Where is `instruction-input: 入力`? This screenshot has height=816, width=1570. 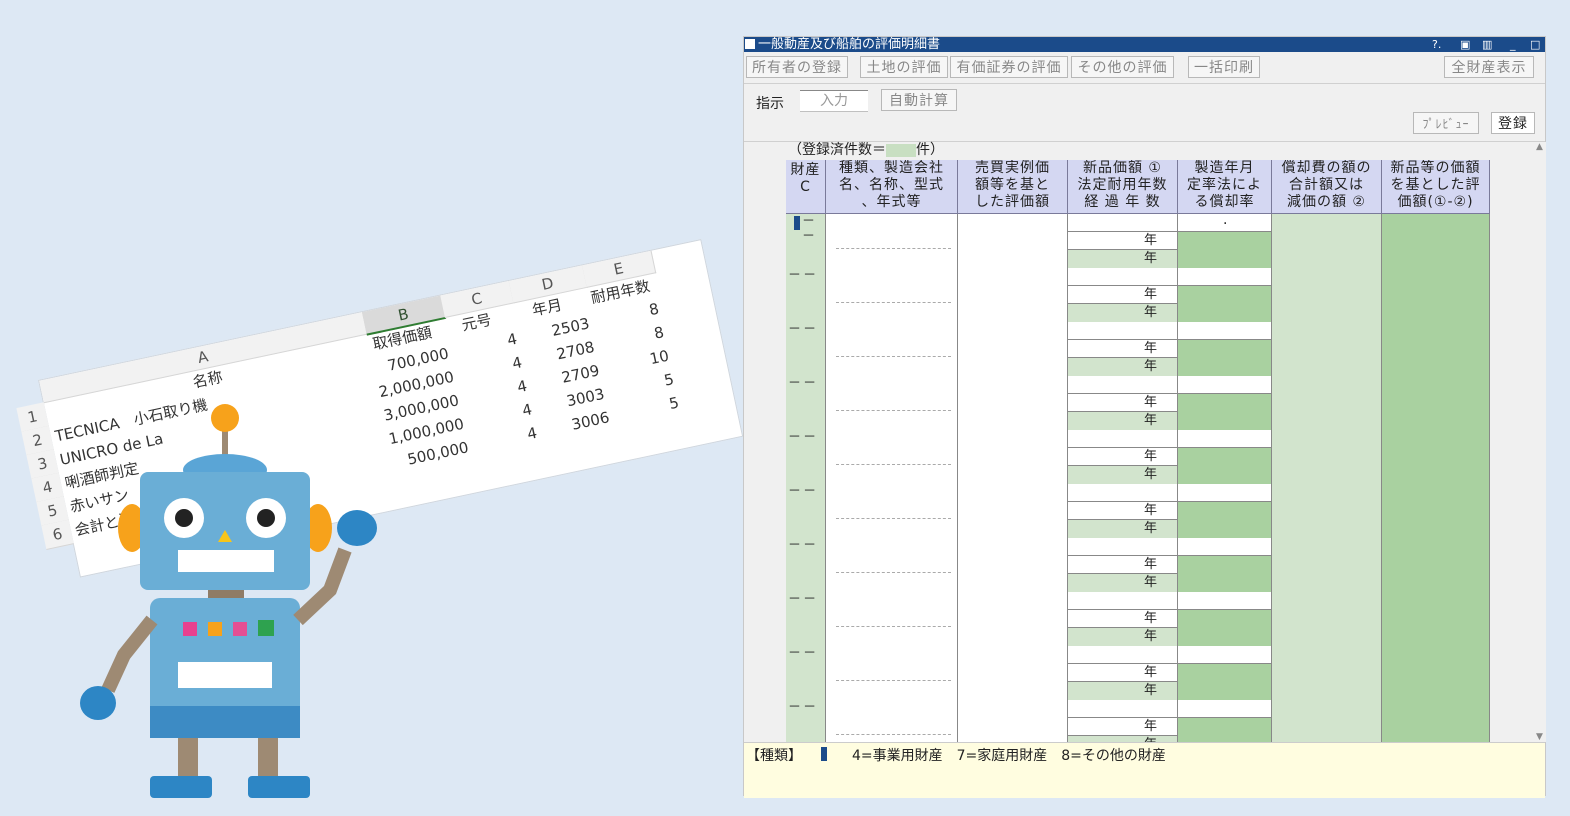 instruction-input: 入力 is located at coordinates (834, 101).